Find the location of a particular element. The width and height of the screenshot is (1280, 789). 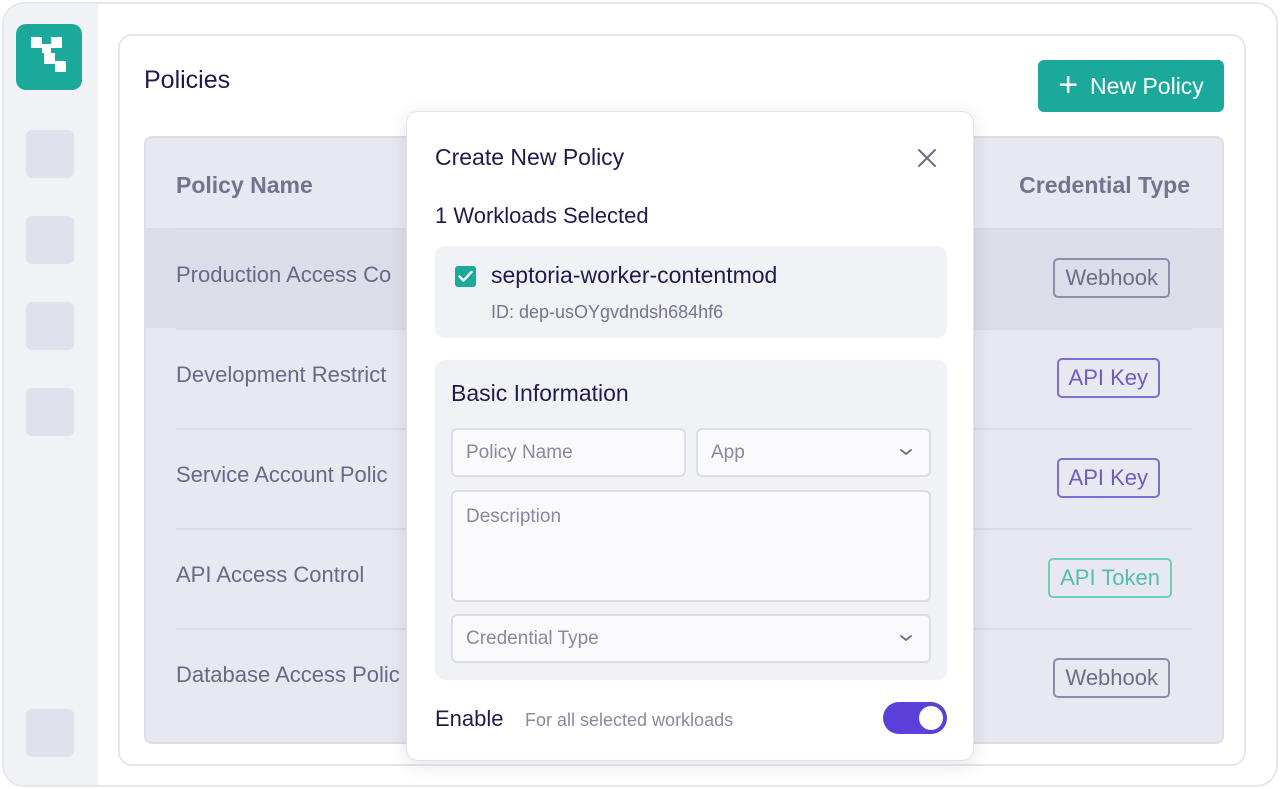

policy-name-cell: Development Restrict is located at coordinates (281, 374).